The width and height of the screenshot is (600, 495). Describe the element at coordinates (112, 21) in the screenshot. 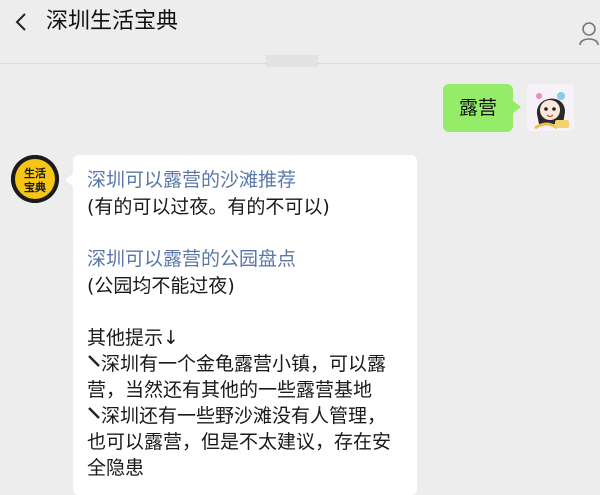

I see `chat-title: 深圳生活宝典` at that location.